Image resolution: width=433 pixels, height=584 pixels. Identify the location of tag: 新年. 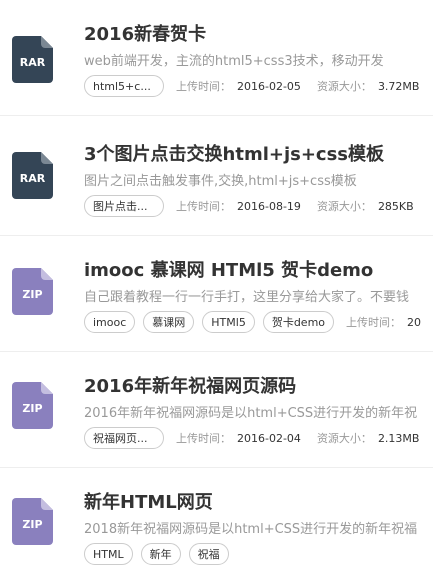
(160, 554).